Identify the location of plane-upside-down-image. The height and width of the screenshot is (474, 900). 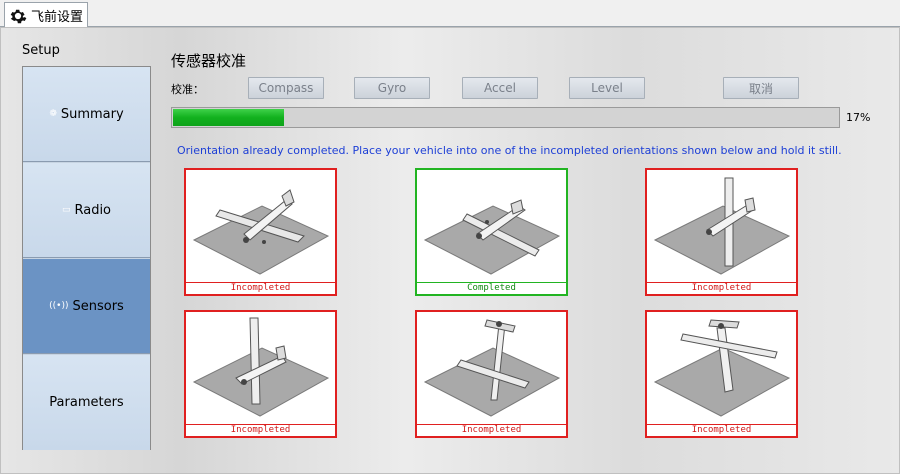
(492, 237).